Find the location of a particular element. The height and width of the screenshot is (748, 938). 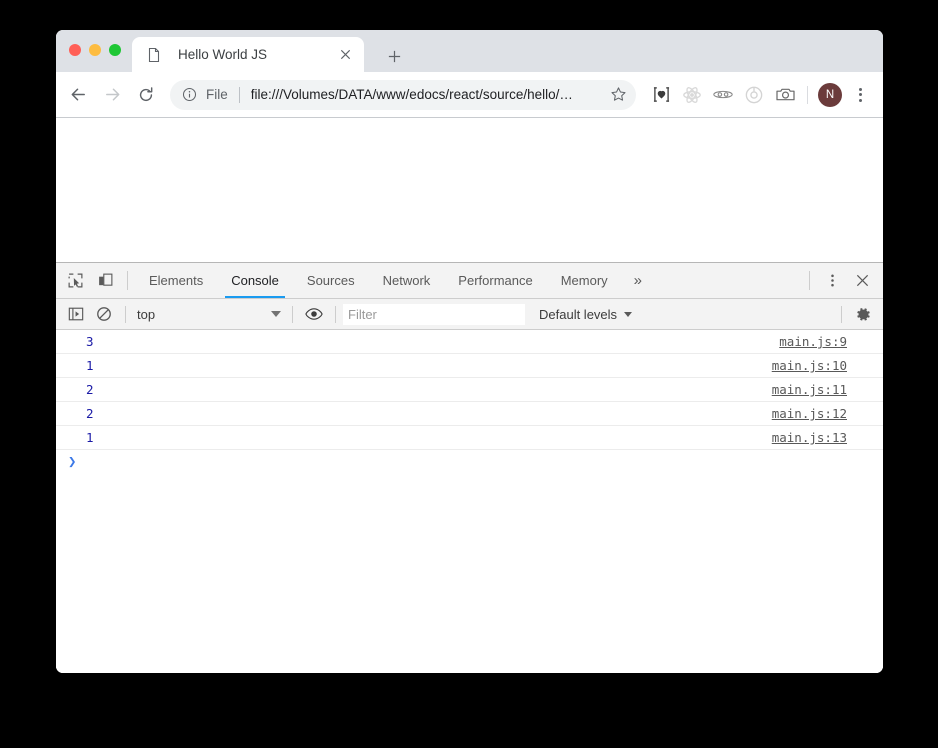

log-source-link: main.js:9 is located at coordinates (813, 341).